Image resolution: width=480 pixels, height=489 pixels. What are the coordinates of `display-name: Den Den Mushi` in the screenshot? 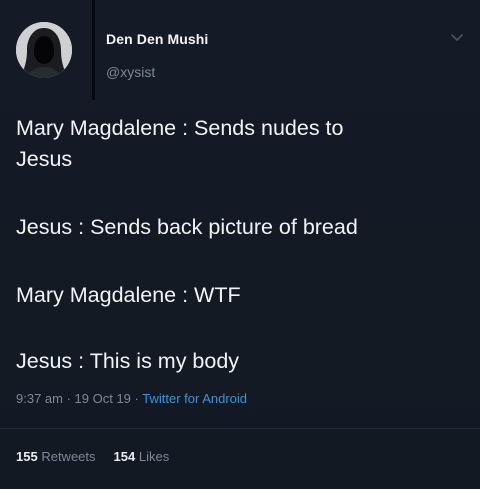 It's located at (157, 39).